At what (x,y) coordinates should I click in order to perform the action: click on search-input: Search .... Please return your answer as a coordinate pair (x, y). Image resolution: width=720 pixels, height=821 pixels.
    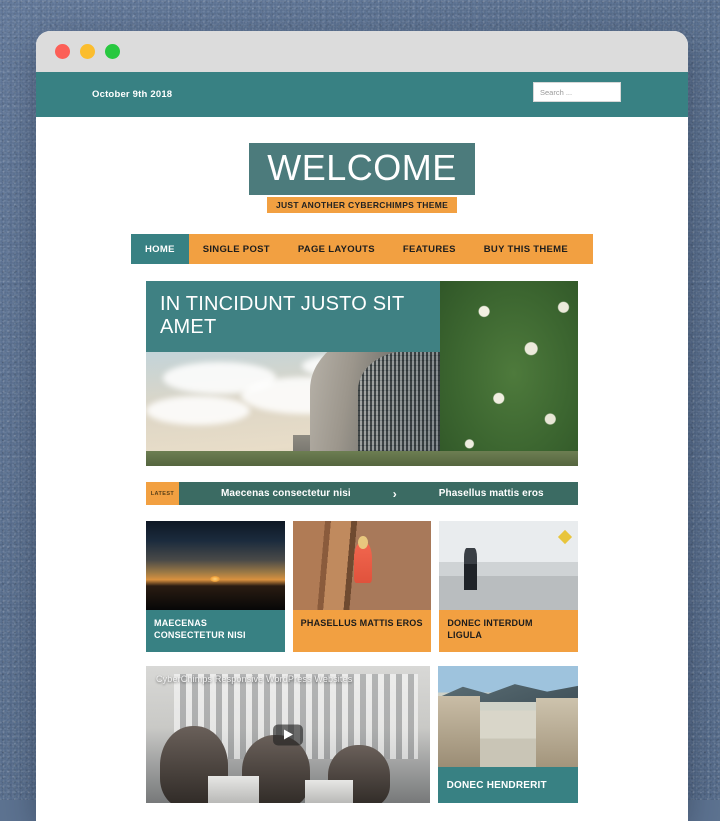
    Looking at the image, I should click on (577, 92).